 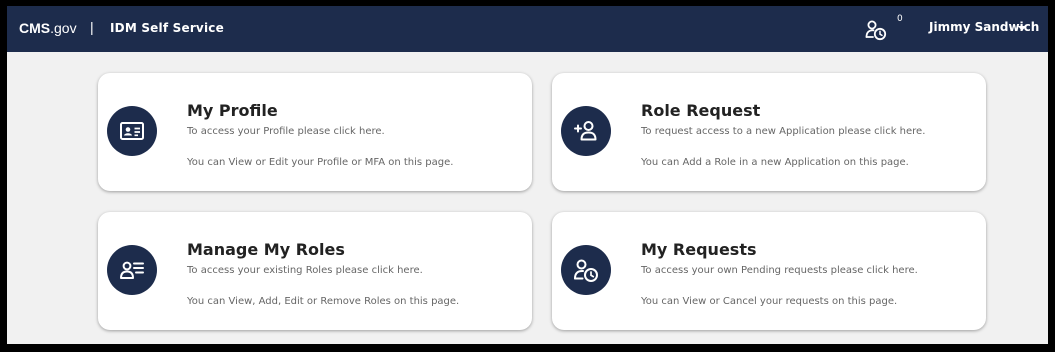 I want to click on user-list-icon, so click(x=132, y=270).